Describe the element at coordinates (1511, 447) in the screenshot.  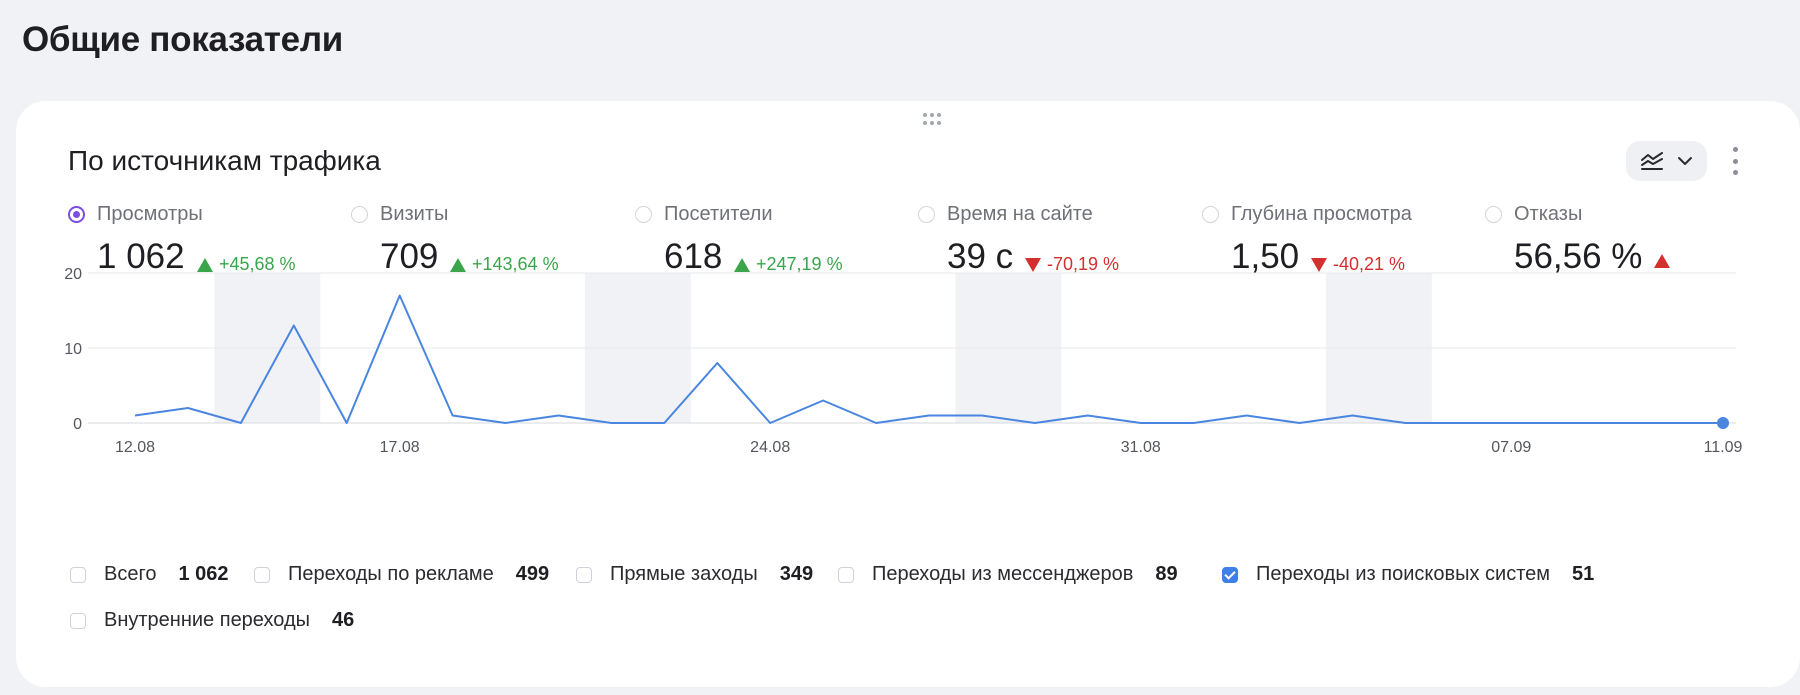
I see `x-tick-label: 07.09` at that location.